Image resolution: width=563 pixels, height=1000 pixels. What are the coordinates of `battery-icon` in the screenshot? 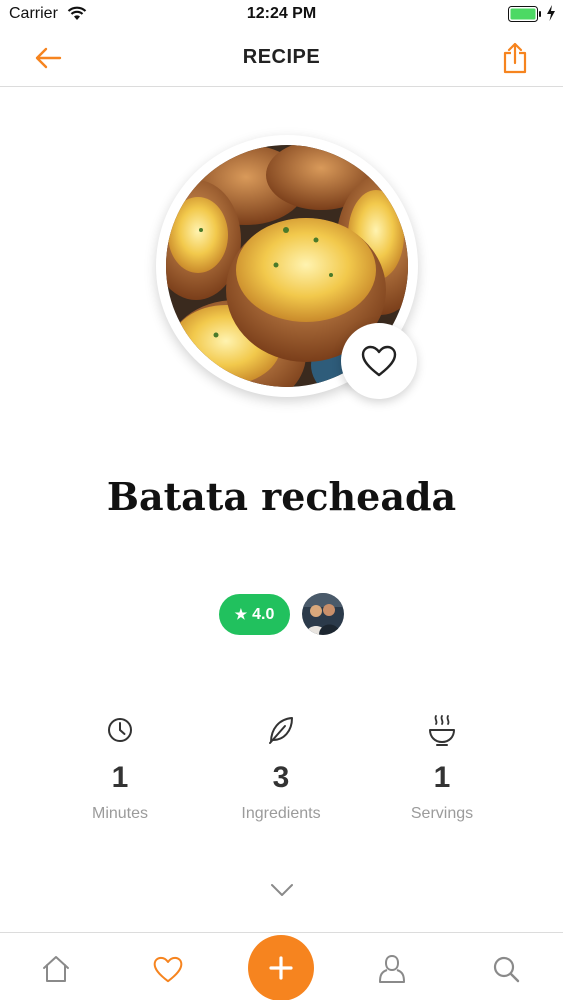 It's located at (525, 14).